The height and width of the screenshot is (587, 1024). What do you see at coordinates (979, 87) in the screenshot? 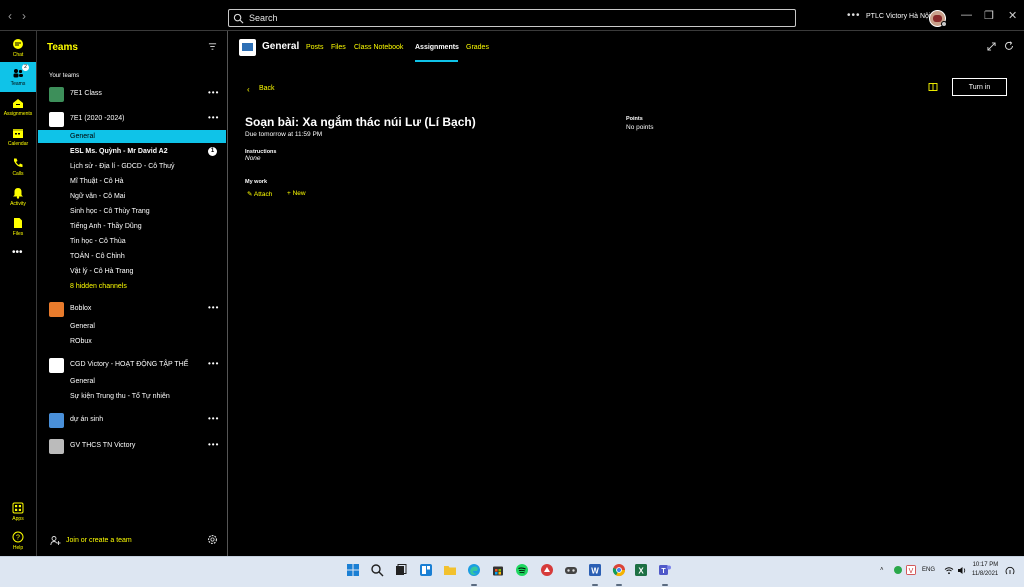
I see `turn-in-button: Turn in` at bounding box center [979, 87].